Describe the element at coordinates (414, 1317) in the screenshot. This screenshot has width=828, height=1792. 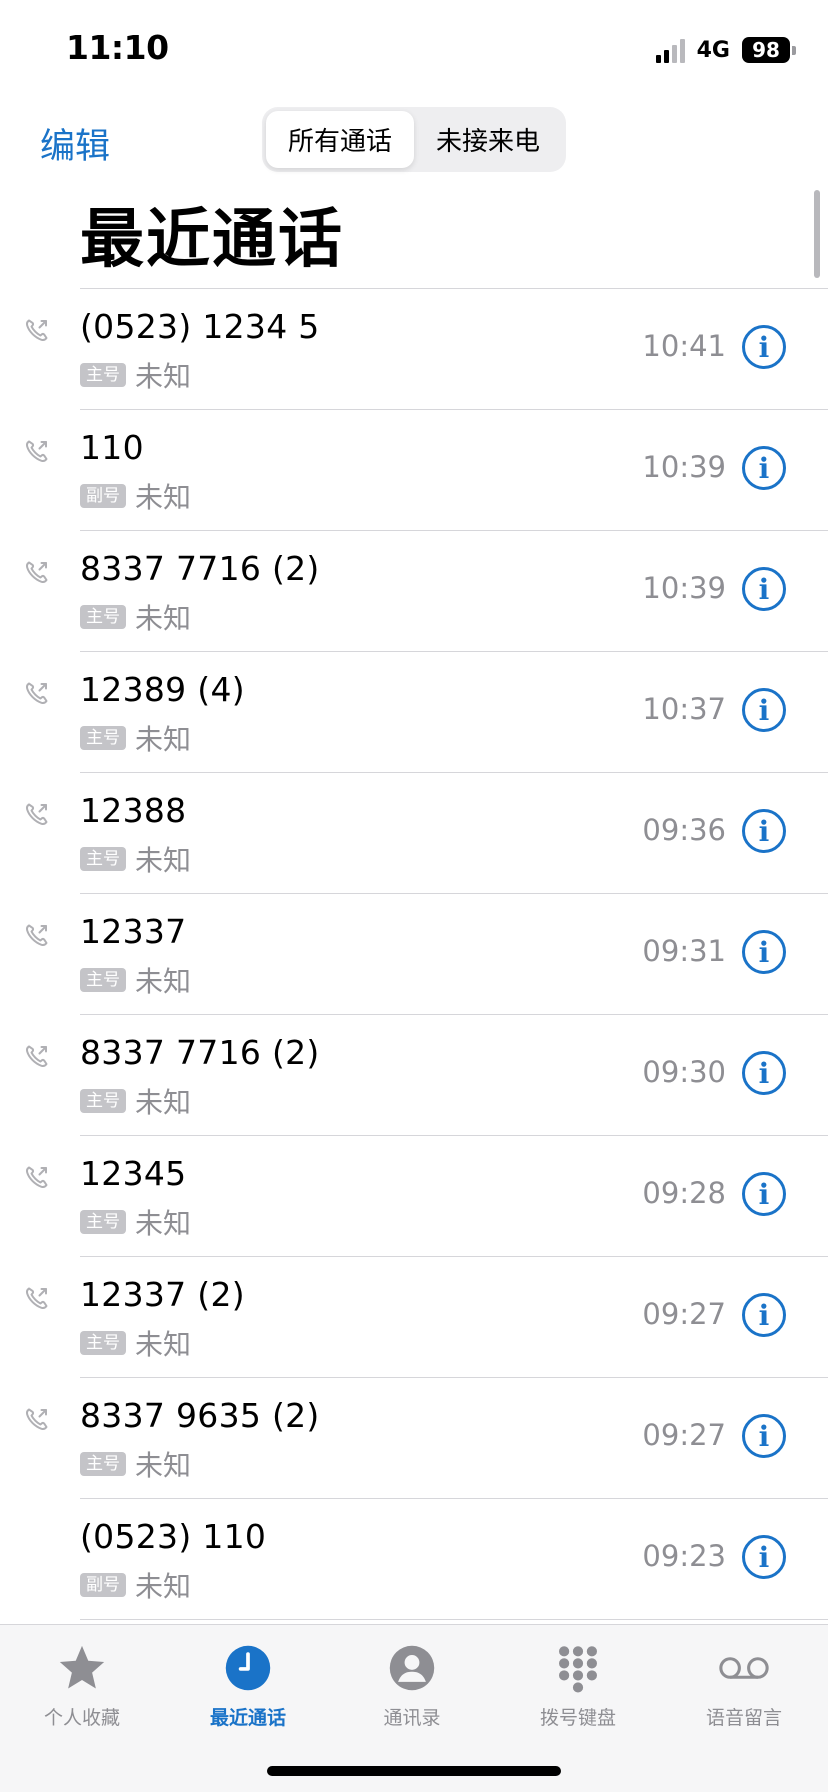
I see `call-row: 12337 (2) 主号 未知 09:27 i` at that location.